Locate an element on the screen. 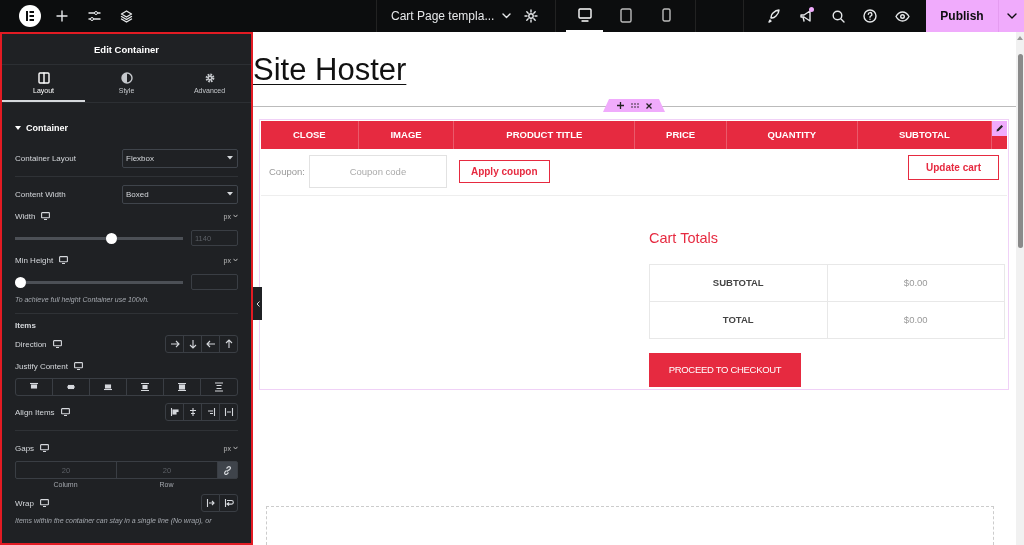 This screenshot has width=1024, height=545. justify-between-icon is located at coordinates (145, 387).